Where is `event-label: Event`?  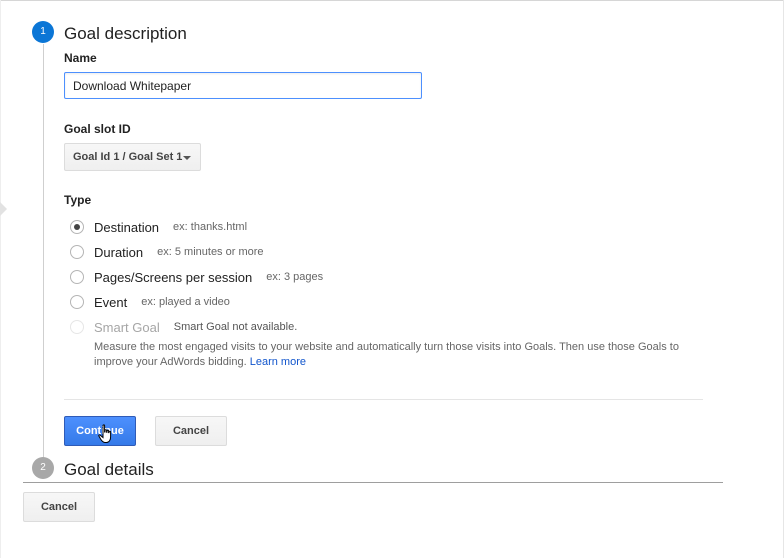 event-label: Event is located at coordinates (110, 302).